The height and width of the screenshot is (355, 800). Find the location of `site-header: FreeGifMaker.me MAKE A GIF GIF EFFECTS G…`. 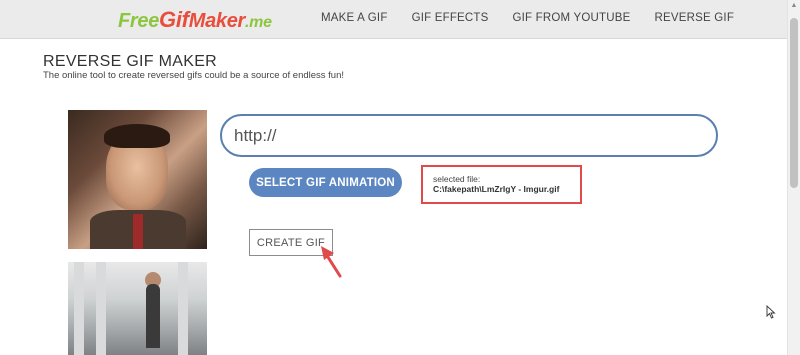

site-header: FreeGifMaker.me MAKE A GIF GIF EFFECTS G… is located at coordinates (394, 19).